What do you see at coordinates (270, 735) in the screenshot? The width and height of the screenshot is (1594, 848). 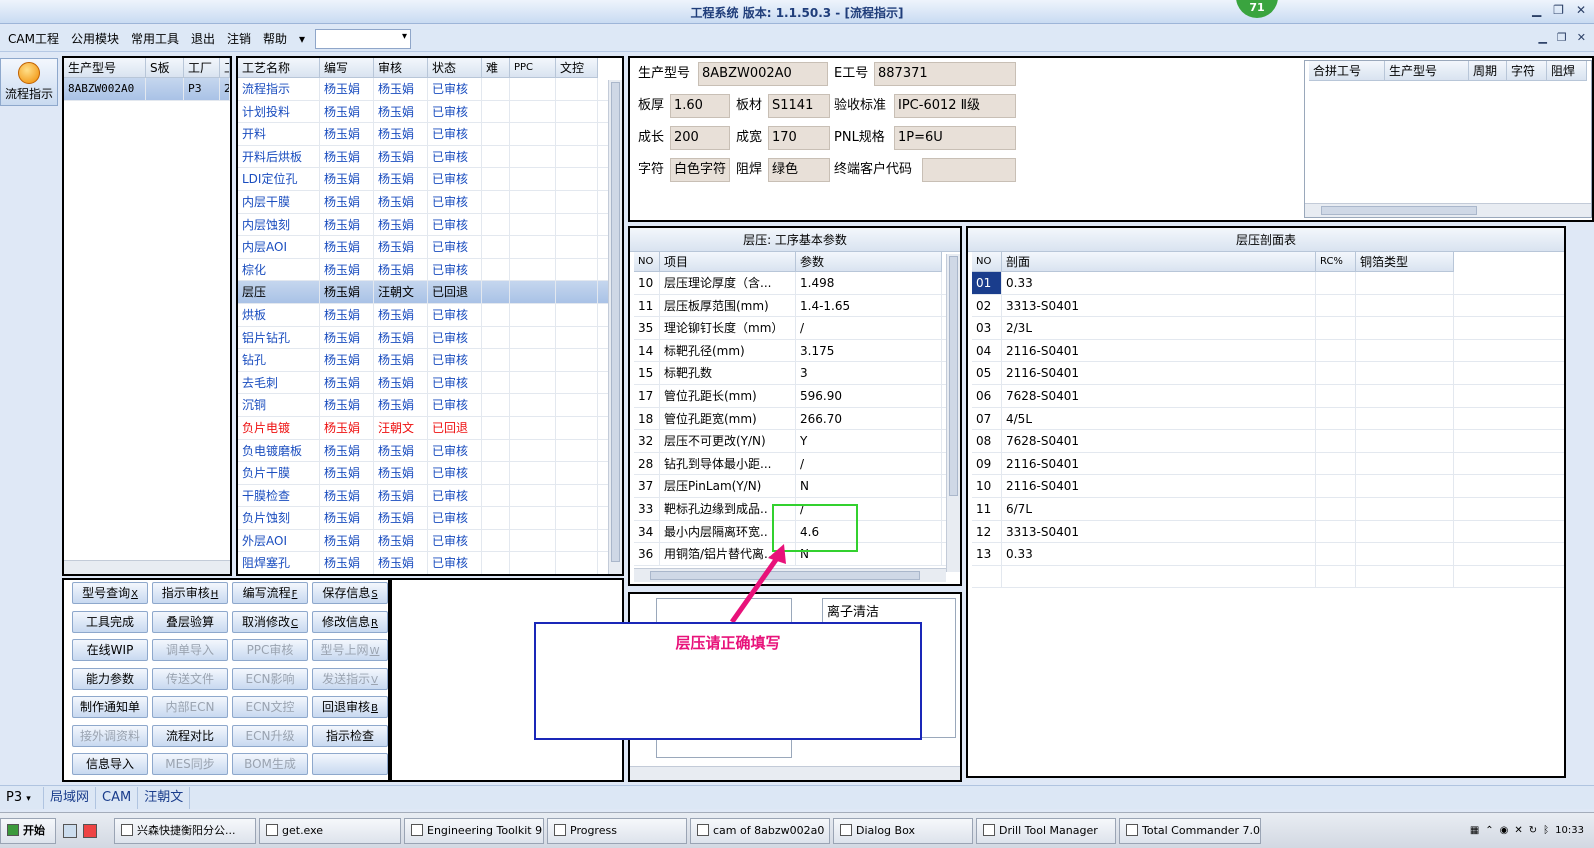 I see `action-button: ECN升级` at bounding box center [270, 735].